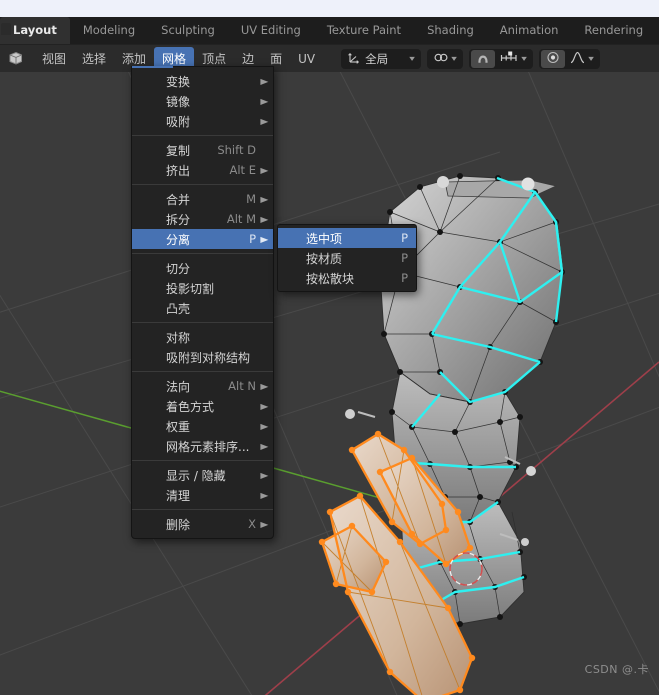  I want to click on menu-label: 顶点, so click(214, 59).